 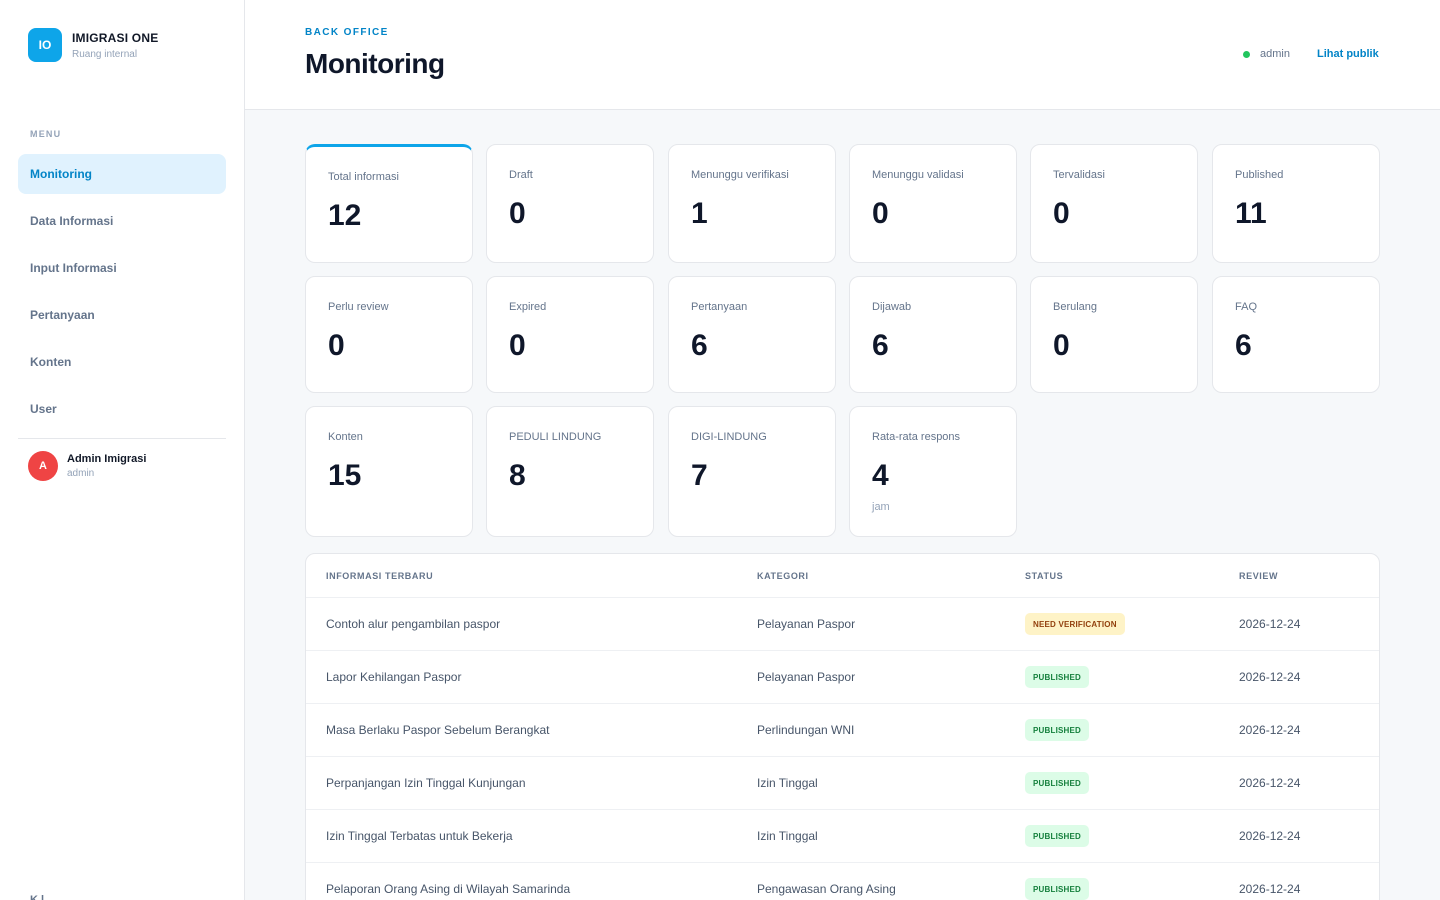 I want to click on stat-card-pertanyaan: Pertanyaan 6, so click(x=752, y=334).